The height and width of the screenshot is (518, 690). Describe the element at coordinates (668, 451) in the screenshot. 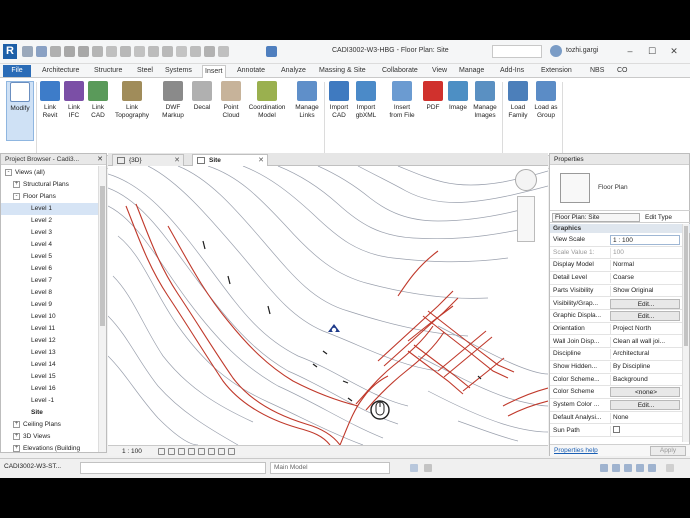

I see `apply-button: Apply` at that location.